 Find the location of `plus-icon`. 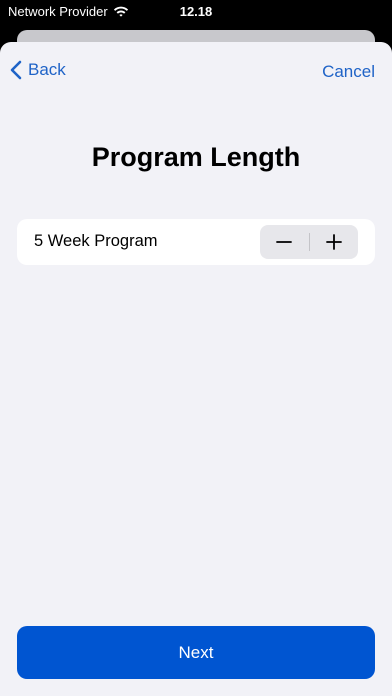

plus-icon is located at coordinates (333, 242).